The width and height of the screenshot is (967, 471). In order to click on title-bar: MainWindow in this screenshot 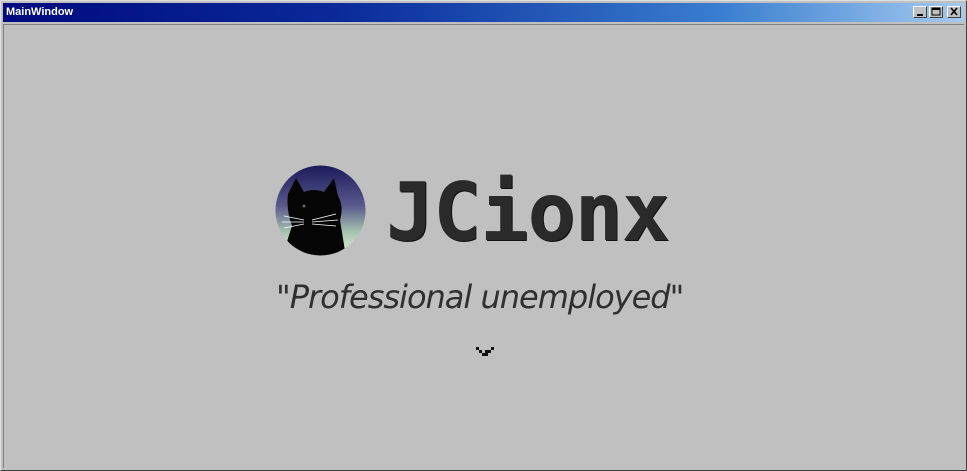, I will do `click(483, 12)`.